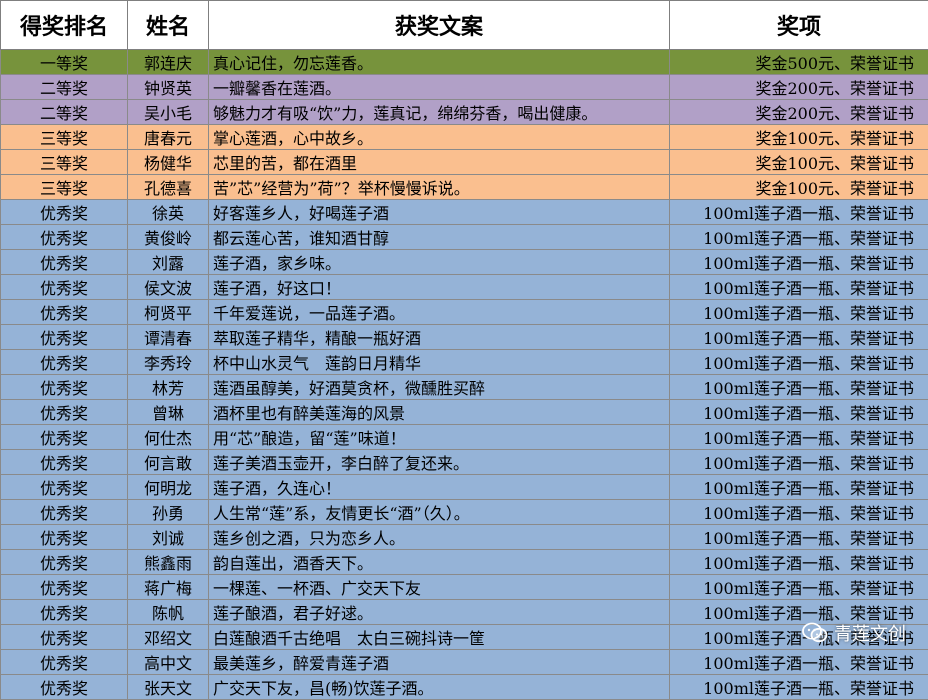  I want to click on slogan-cell: 酒杯里也有醉美莲海的风景, so click(439, 412).